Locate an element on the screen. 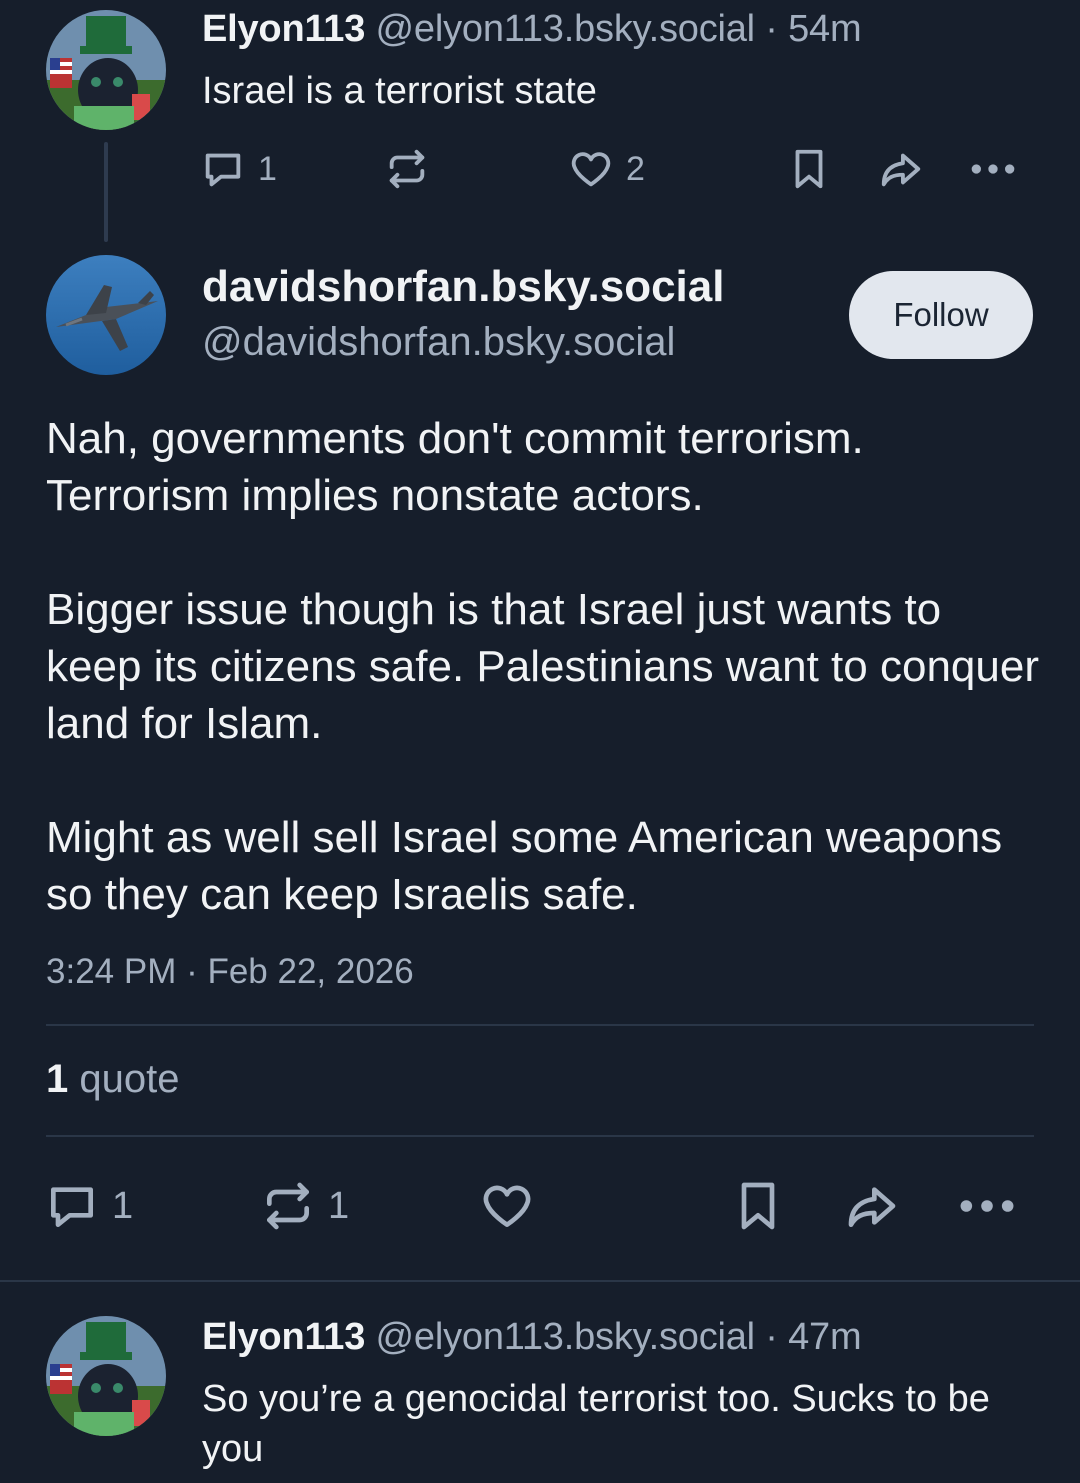 The image size is (1080, 1483). like-button is located at coordinates (507, 1206).